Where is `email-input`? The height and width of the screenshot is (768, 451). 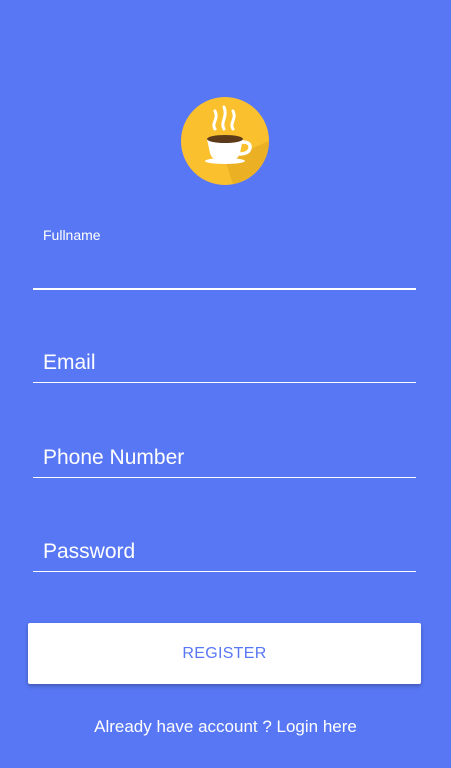
email-input is located at coordinates (224, 364).